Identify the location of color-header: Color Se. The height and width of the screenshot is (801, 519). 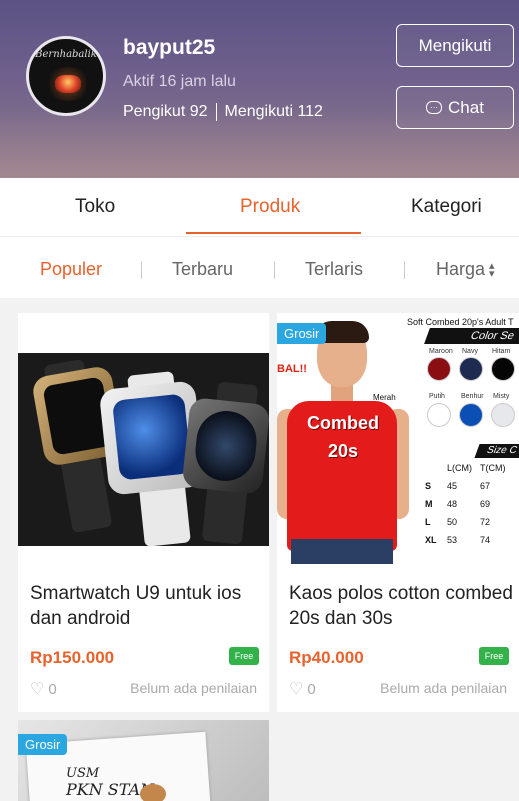
(471, 336).